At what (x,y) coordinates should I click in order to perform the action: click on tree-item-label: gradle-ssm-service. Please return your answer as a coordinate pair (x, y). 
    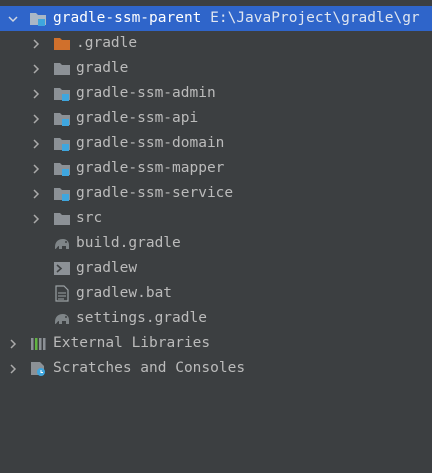
    Looking at the image, I should click on (155, 193).